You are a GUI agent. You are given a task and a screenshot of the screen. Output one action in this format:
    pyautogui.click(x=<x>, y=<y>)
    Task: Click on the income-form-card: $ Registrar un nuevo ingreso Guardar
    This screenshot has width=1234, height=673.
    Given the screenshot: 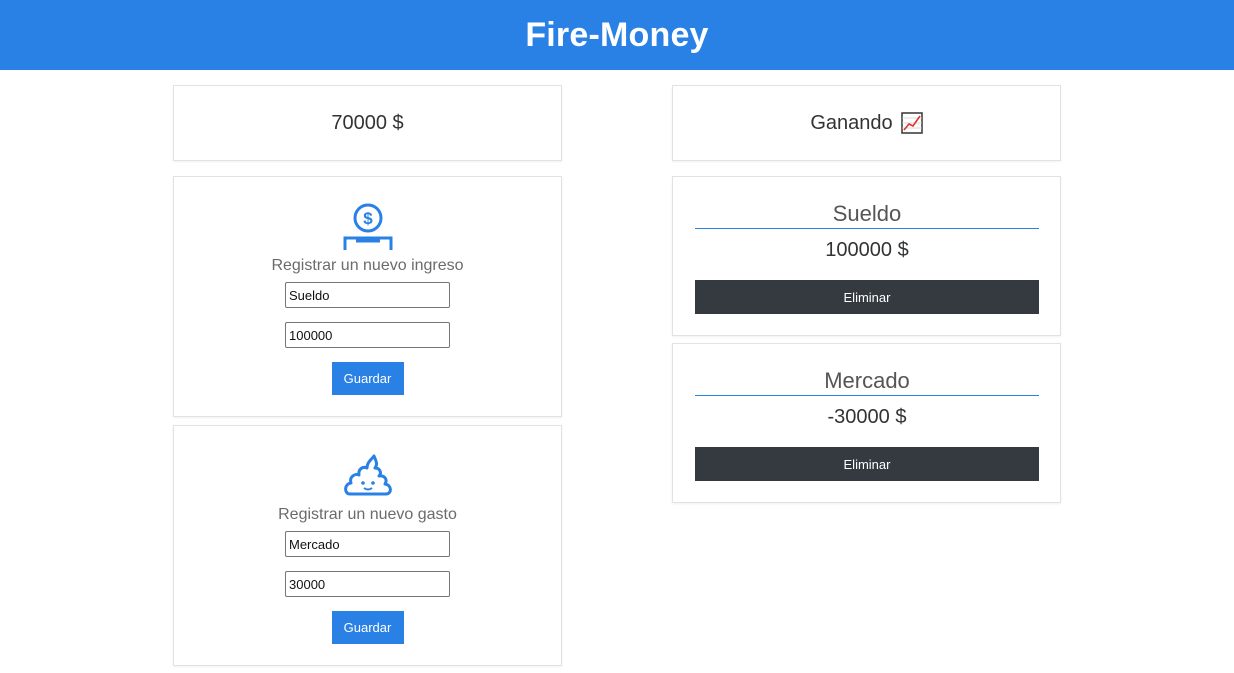 What is the action you would take?
    pyautogui.click(x=367, y=296)
    